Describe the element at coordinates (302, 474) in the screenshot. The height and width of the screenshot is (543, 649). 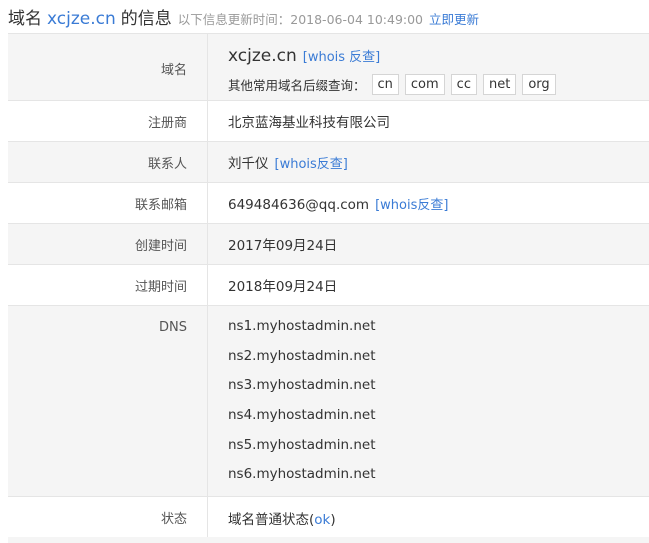
I see `dns-server: ns6.myhostadmin.net` at that location.